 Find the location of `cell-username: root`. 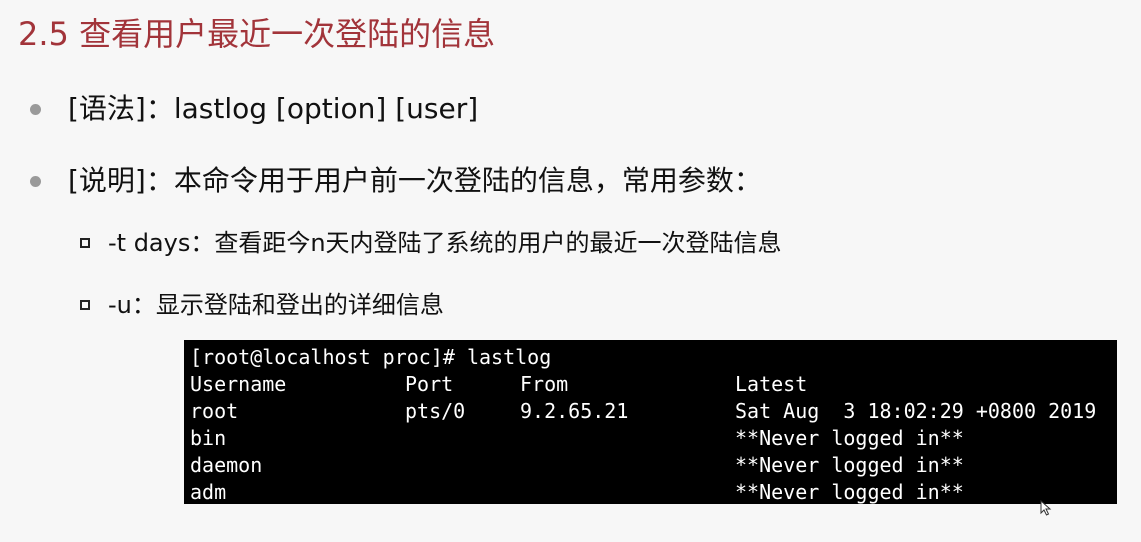

cell-username: root is located at coordinates (214, 411).